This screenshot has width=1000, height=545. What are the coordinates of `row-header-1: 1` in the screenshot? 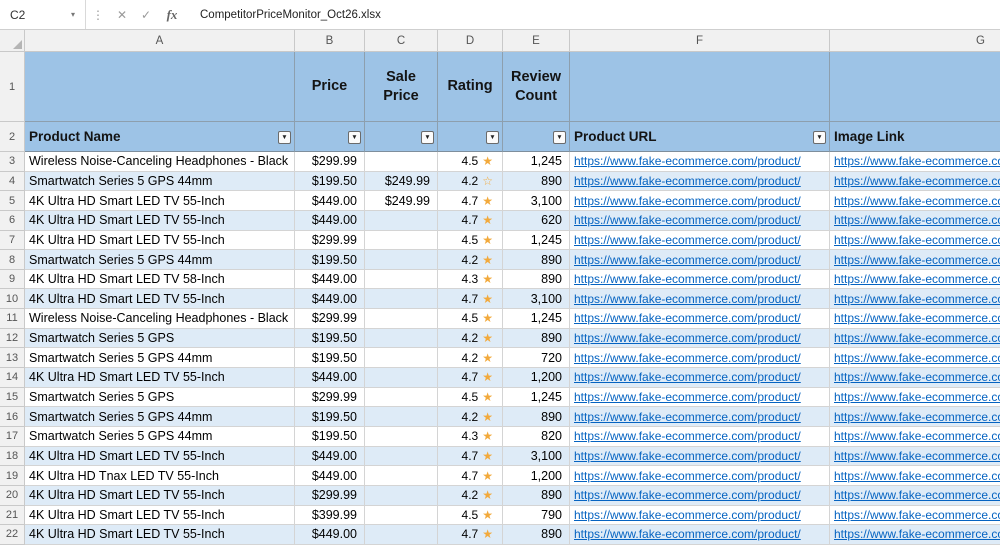 It's located at (12, 87).